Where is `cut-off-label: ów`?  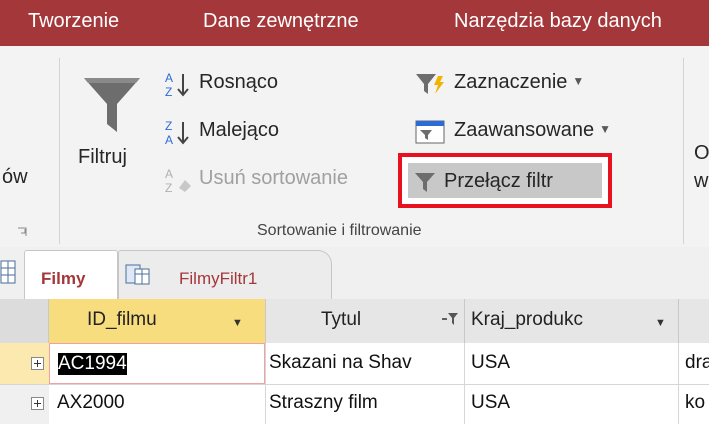
cut-off-label: ów is located at coordinates (15, 177).